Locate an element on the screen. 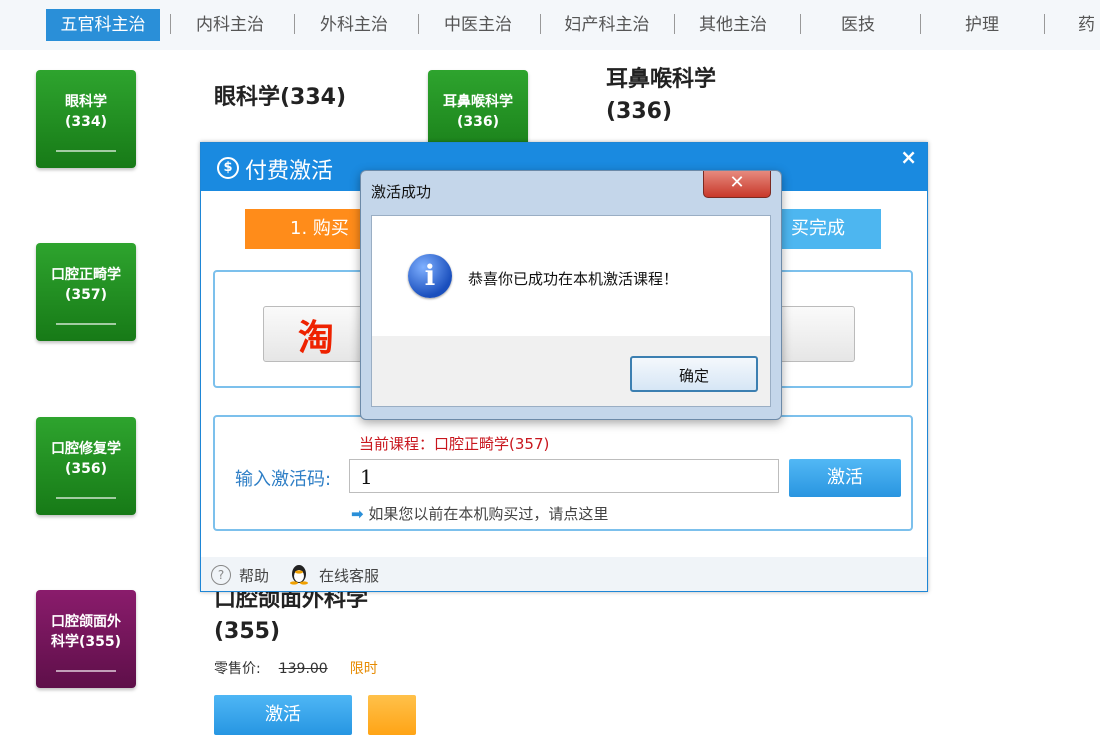 This screenshot has height=754, width=1100. course-title-yanke: 眼科学(334) is located at coordinates (280, 97).